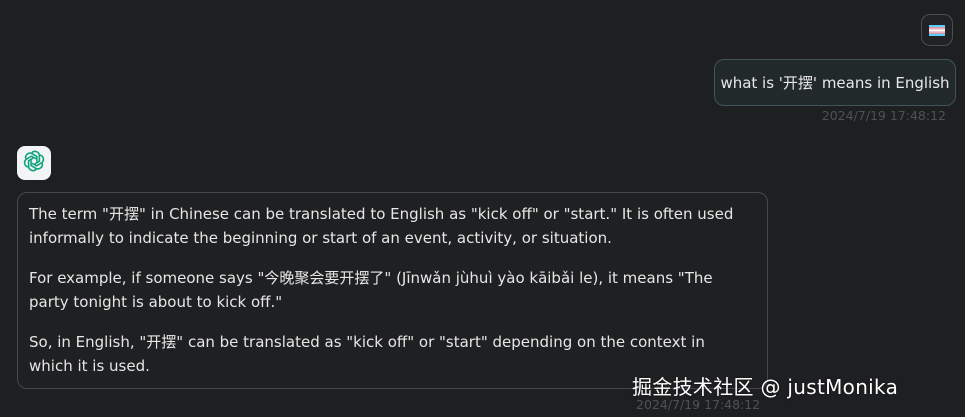  Describe the element at coordinates (883, 115) in the screenshot. I see `user-message-timestamp: 2024/7/19 17:48:12` at that location.